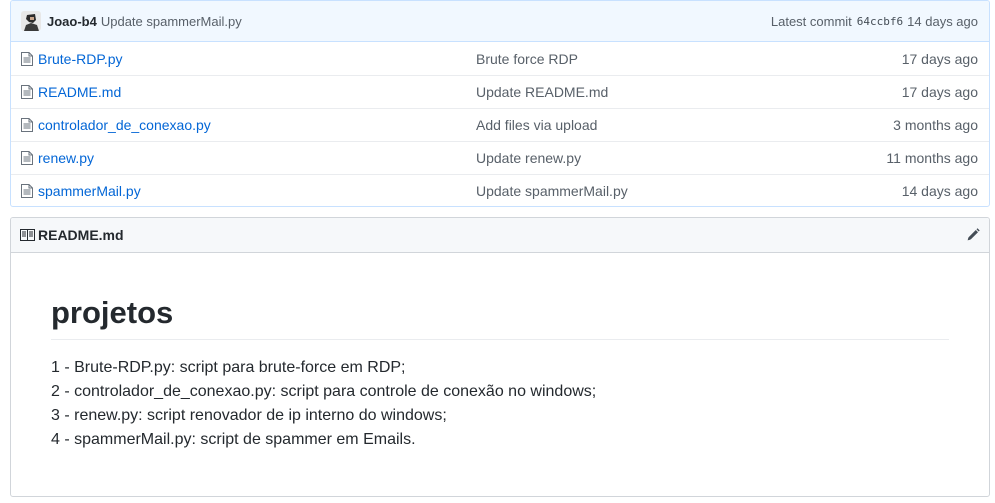 Image resolution: width=995 pixels, height=503 pixels. What do you see at coordinates (257, 125) in the screenshot?
I see `file-name-link: controlador_de_conexao.py` at bounding box center [257, 125].